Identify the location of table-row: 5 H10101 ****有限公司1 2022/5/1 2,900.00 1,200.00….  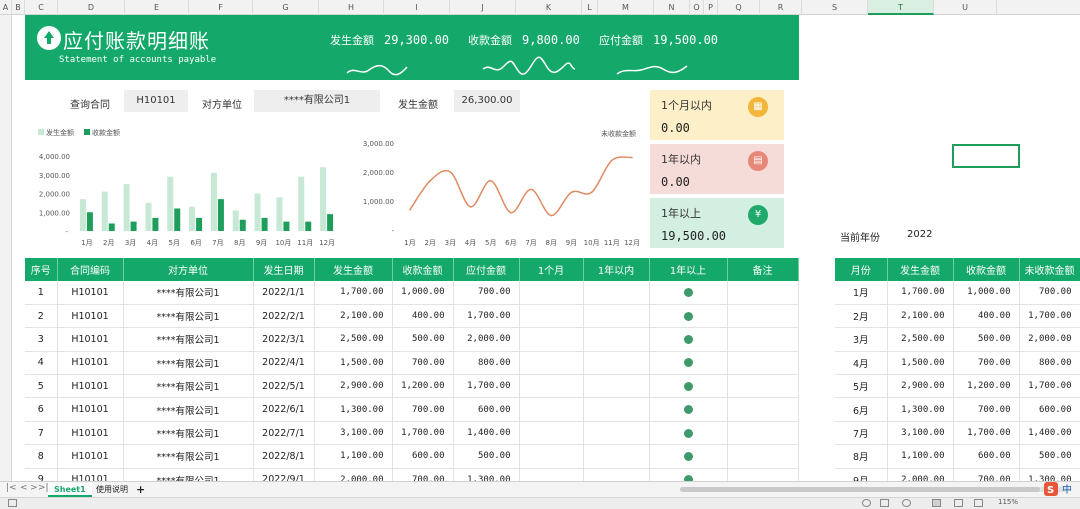
(412, 386).